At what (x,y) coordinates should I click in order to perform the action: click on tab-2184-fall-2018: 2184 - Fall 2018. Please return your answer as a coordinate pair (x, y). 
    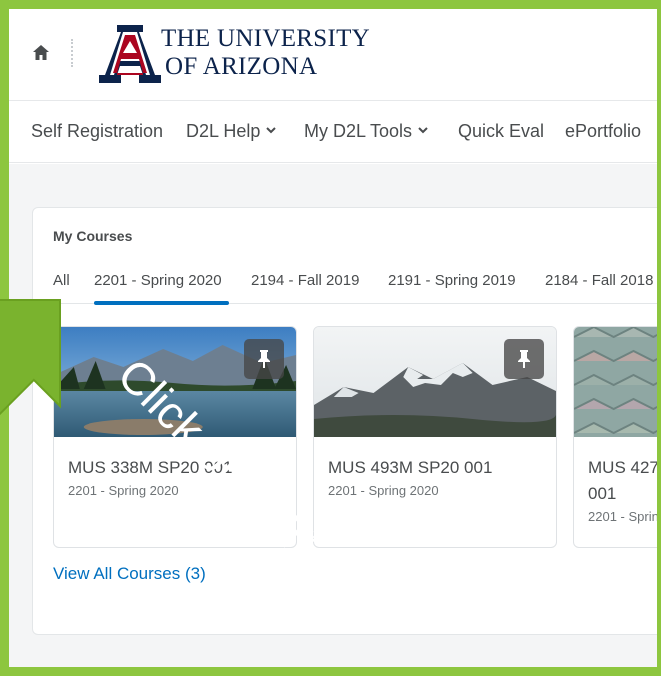
    Looking at the image, I should click on (599, 280).